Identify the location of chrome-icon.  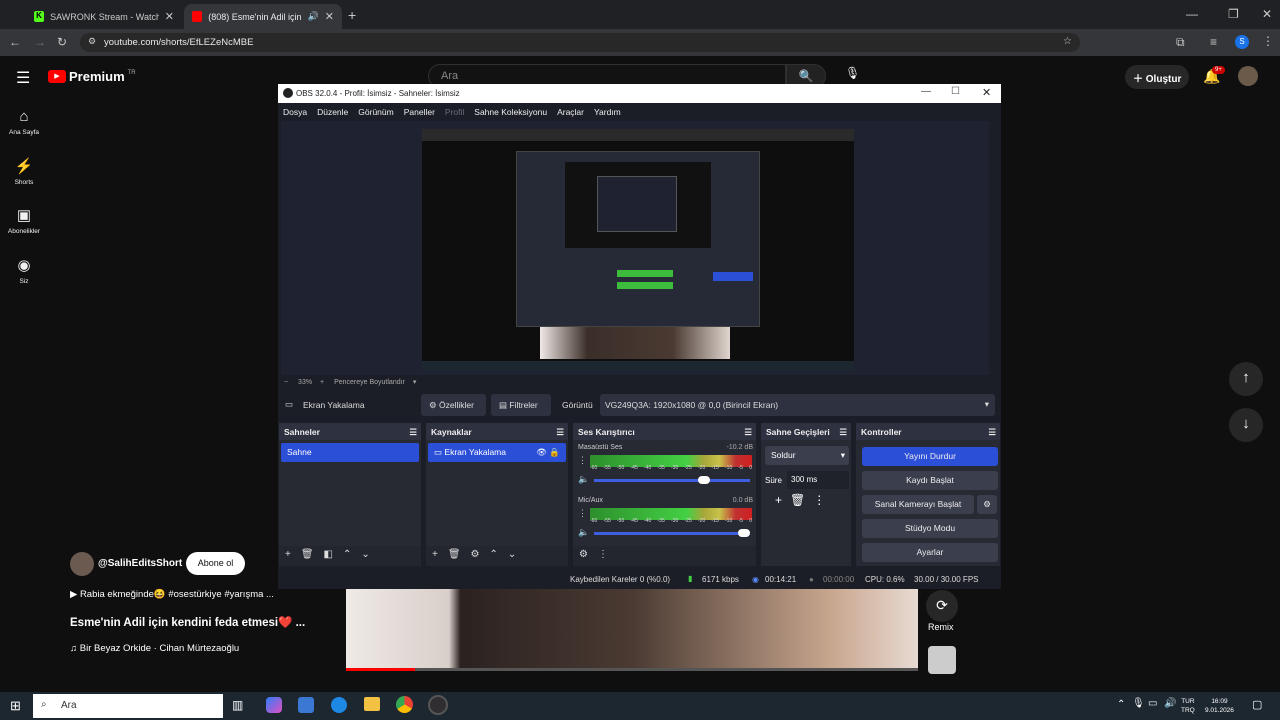
(404, 704).